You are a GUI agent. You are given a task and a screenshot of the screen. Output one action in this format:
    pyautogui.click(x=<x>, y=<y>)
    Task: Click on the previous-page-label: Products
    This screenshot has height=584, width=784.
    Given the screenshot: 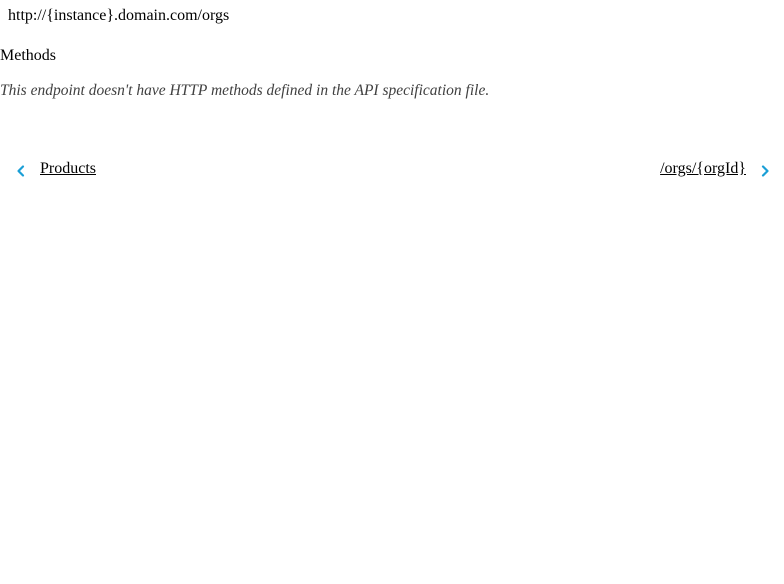 What is the action you would take?
    pyautogui.click(x=68, y=168)
    